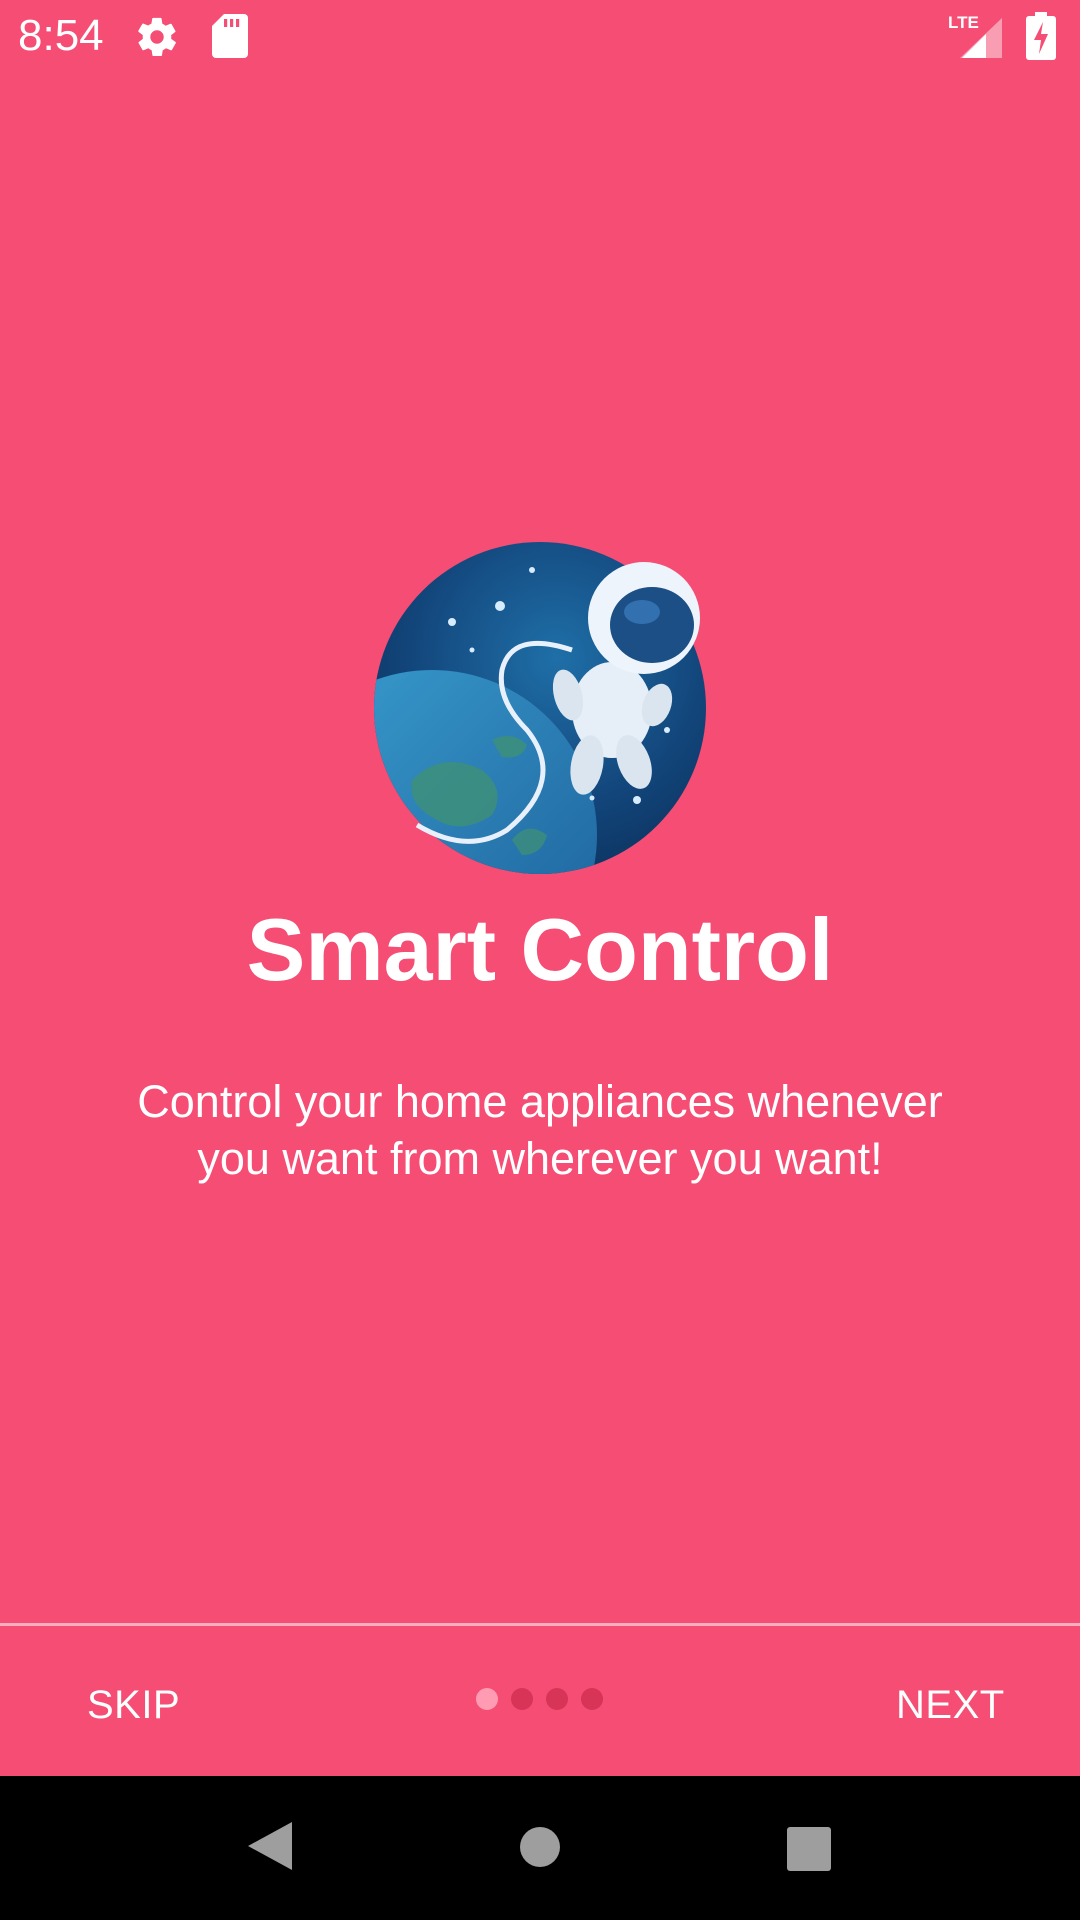  What do you see at coordinates (133, 1705) in the screenshot?
I see `skip-button: SKIP` at bounding box center [133, 1705].